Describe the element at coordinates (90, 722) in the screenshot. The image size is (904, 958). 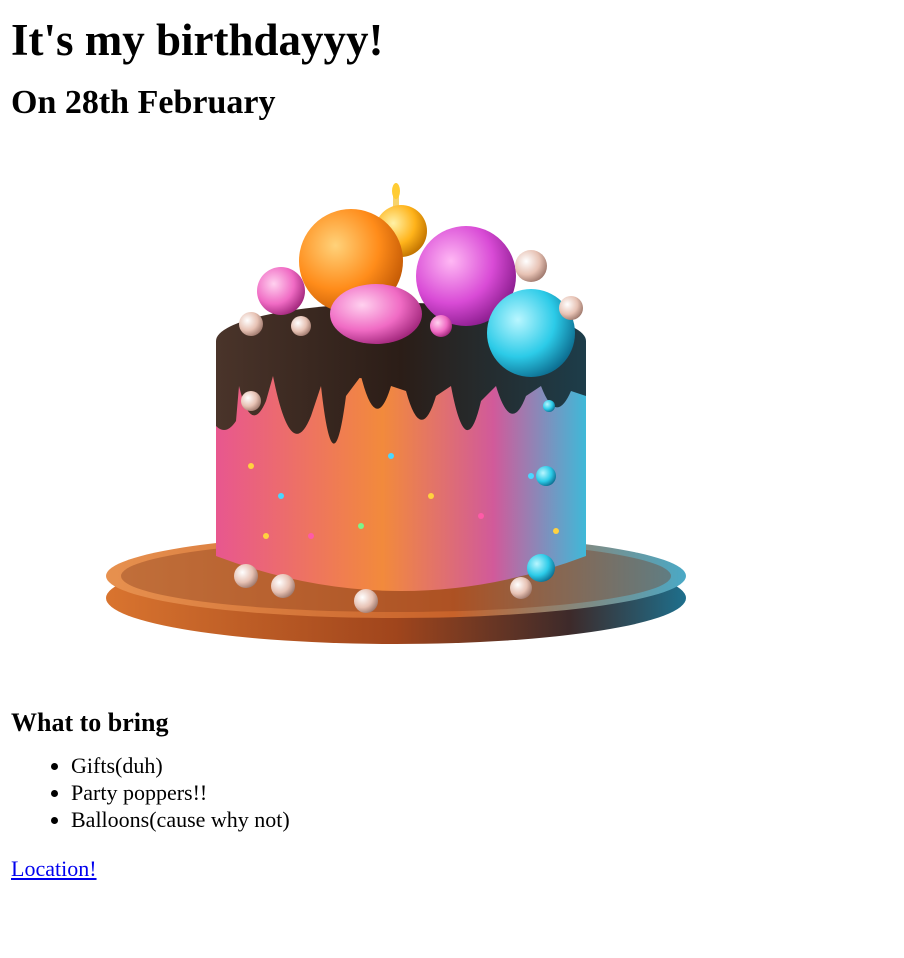
I see `bring-heading: What to bring` at that location.